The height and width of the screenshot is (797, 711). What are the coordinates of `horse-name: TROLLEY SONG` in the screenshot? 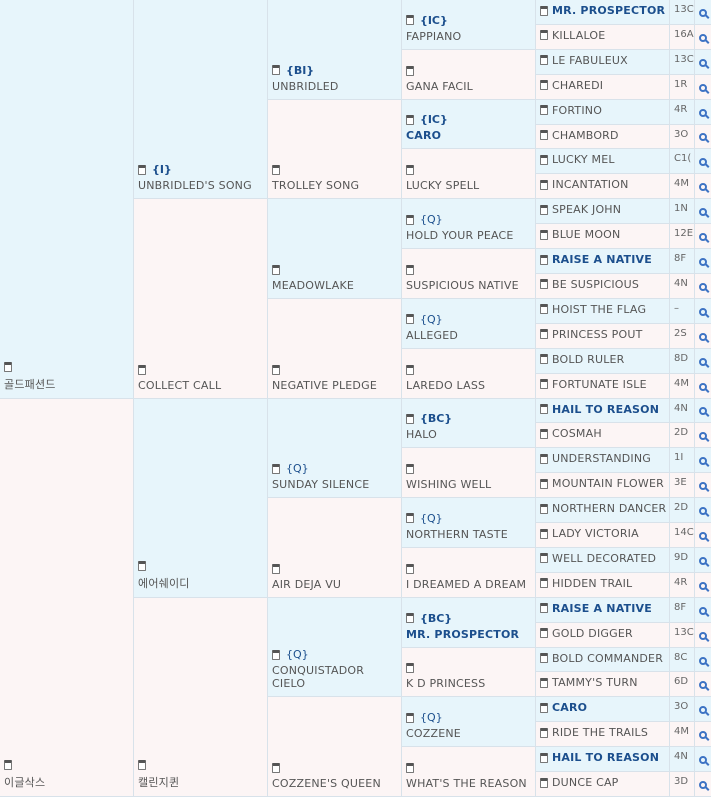 It's located at (335, 185).